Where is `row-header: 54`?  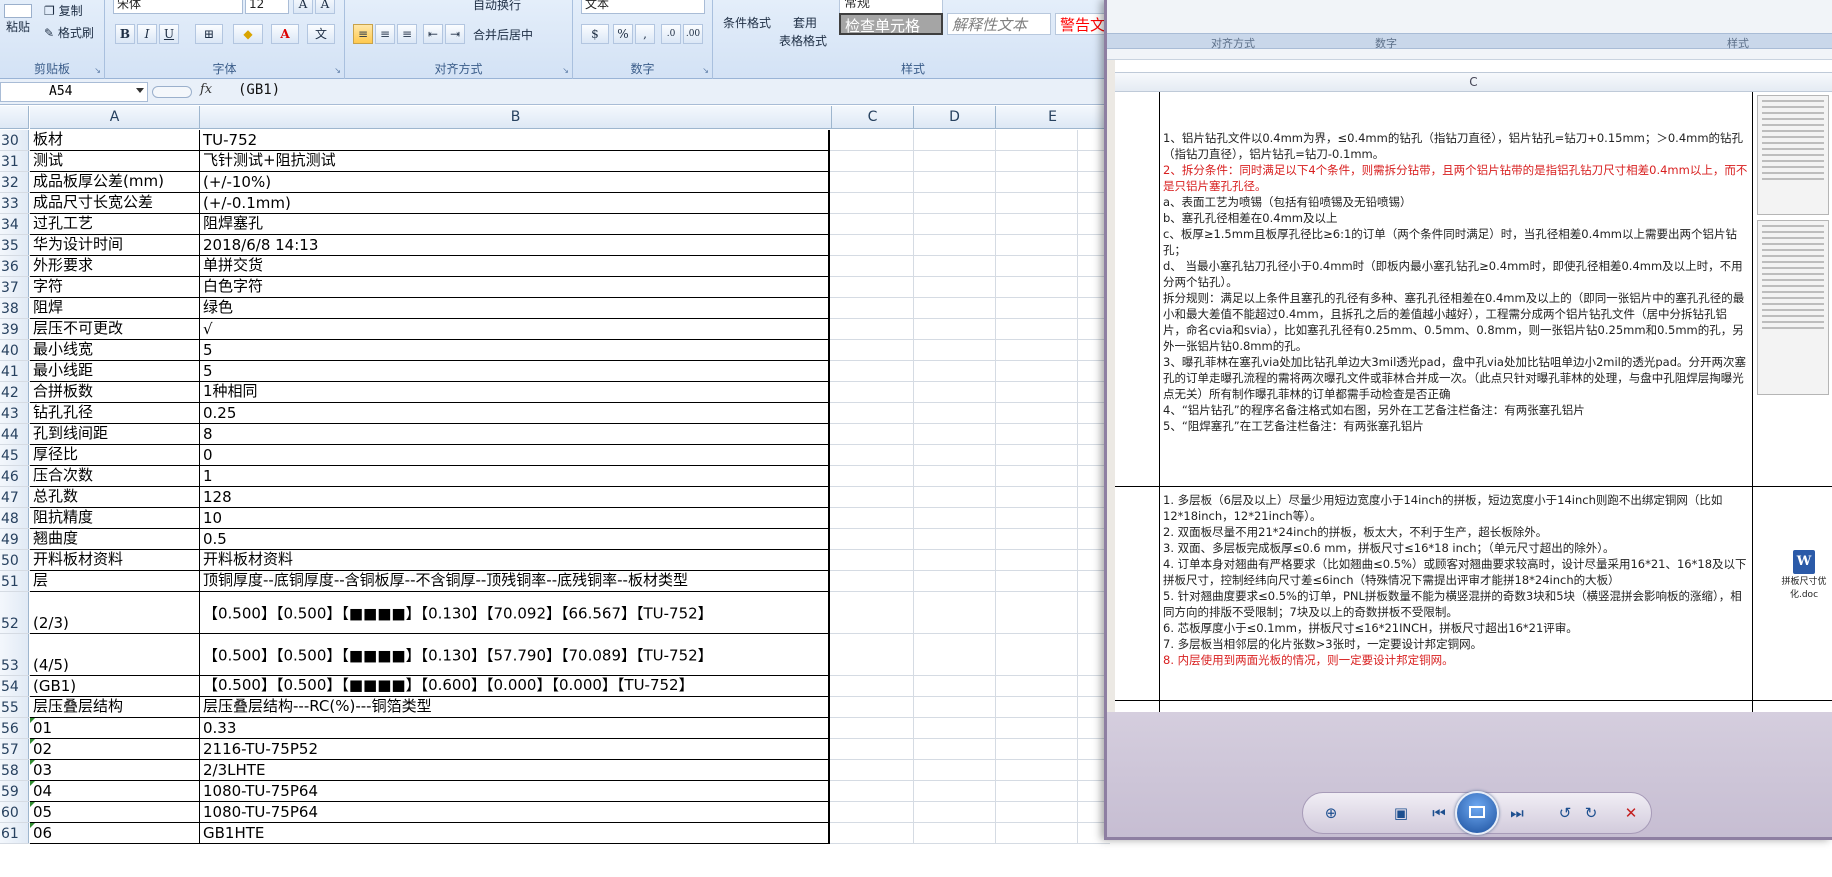
row-header: 54 is located at coordinates (14, 686).